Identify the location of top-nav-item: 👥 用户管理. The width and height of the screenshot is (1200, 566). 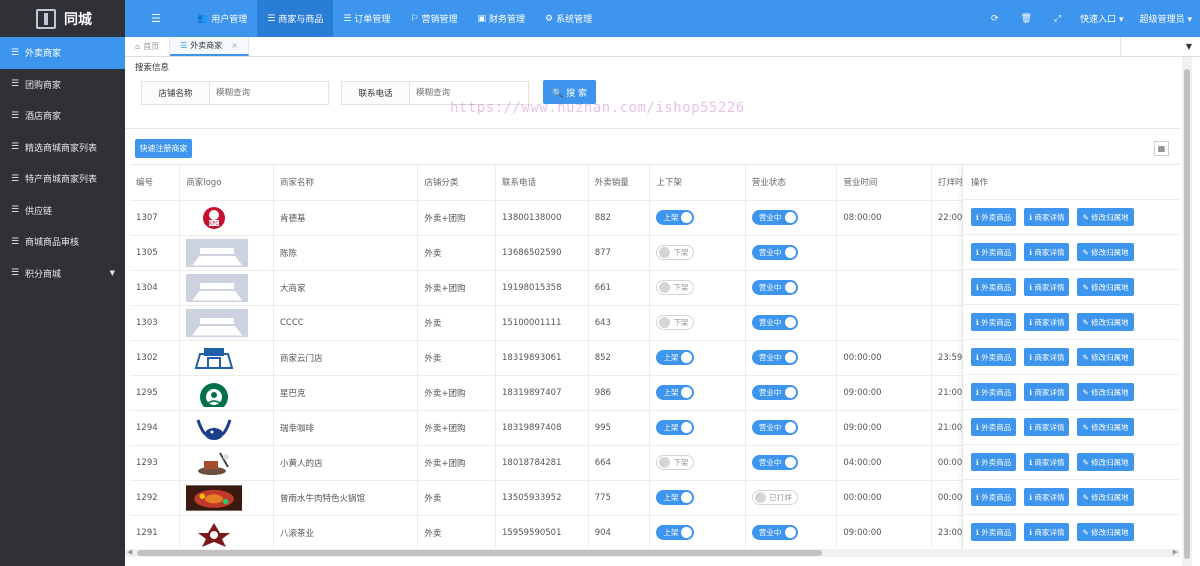
(222, 18).